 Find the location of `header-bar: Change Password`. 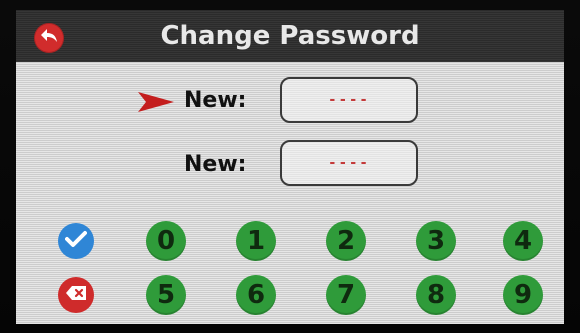

header-bar: Change Password is located at coordinates (290, 36).